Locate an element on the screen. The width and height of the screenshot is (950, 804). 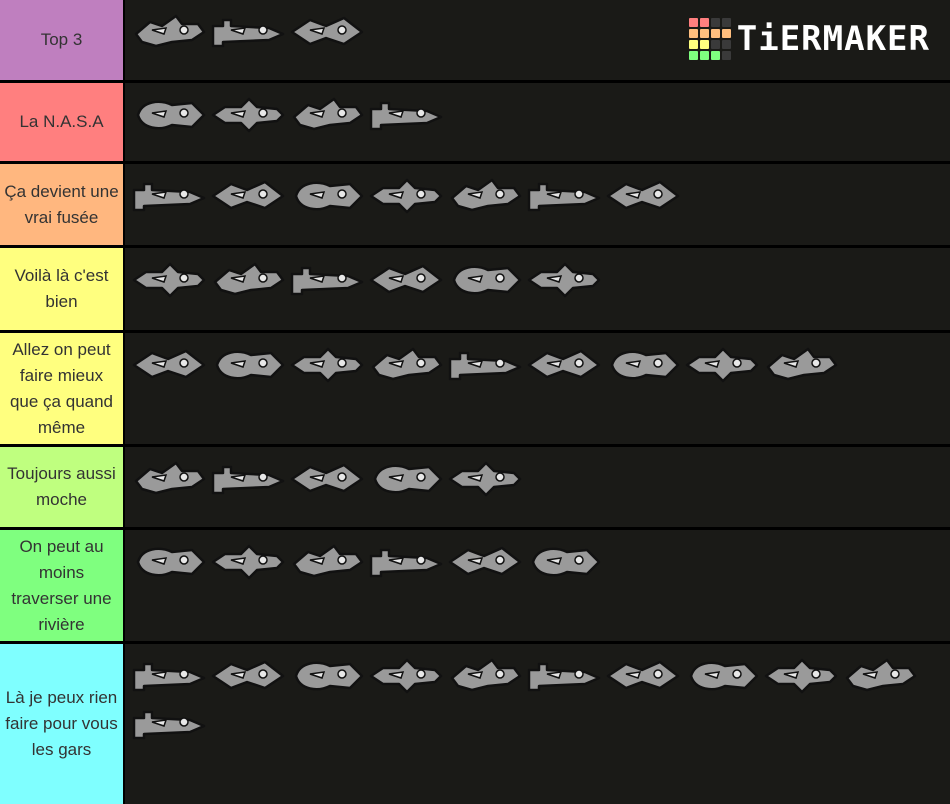
robot-head-ship-icon is located at coordinates (328, 676).